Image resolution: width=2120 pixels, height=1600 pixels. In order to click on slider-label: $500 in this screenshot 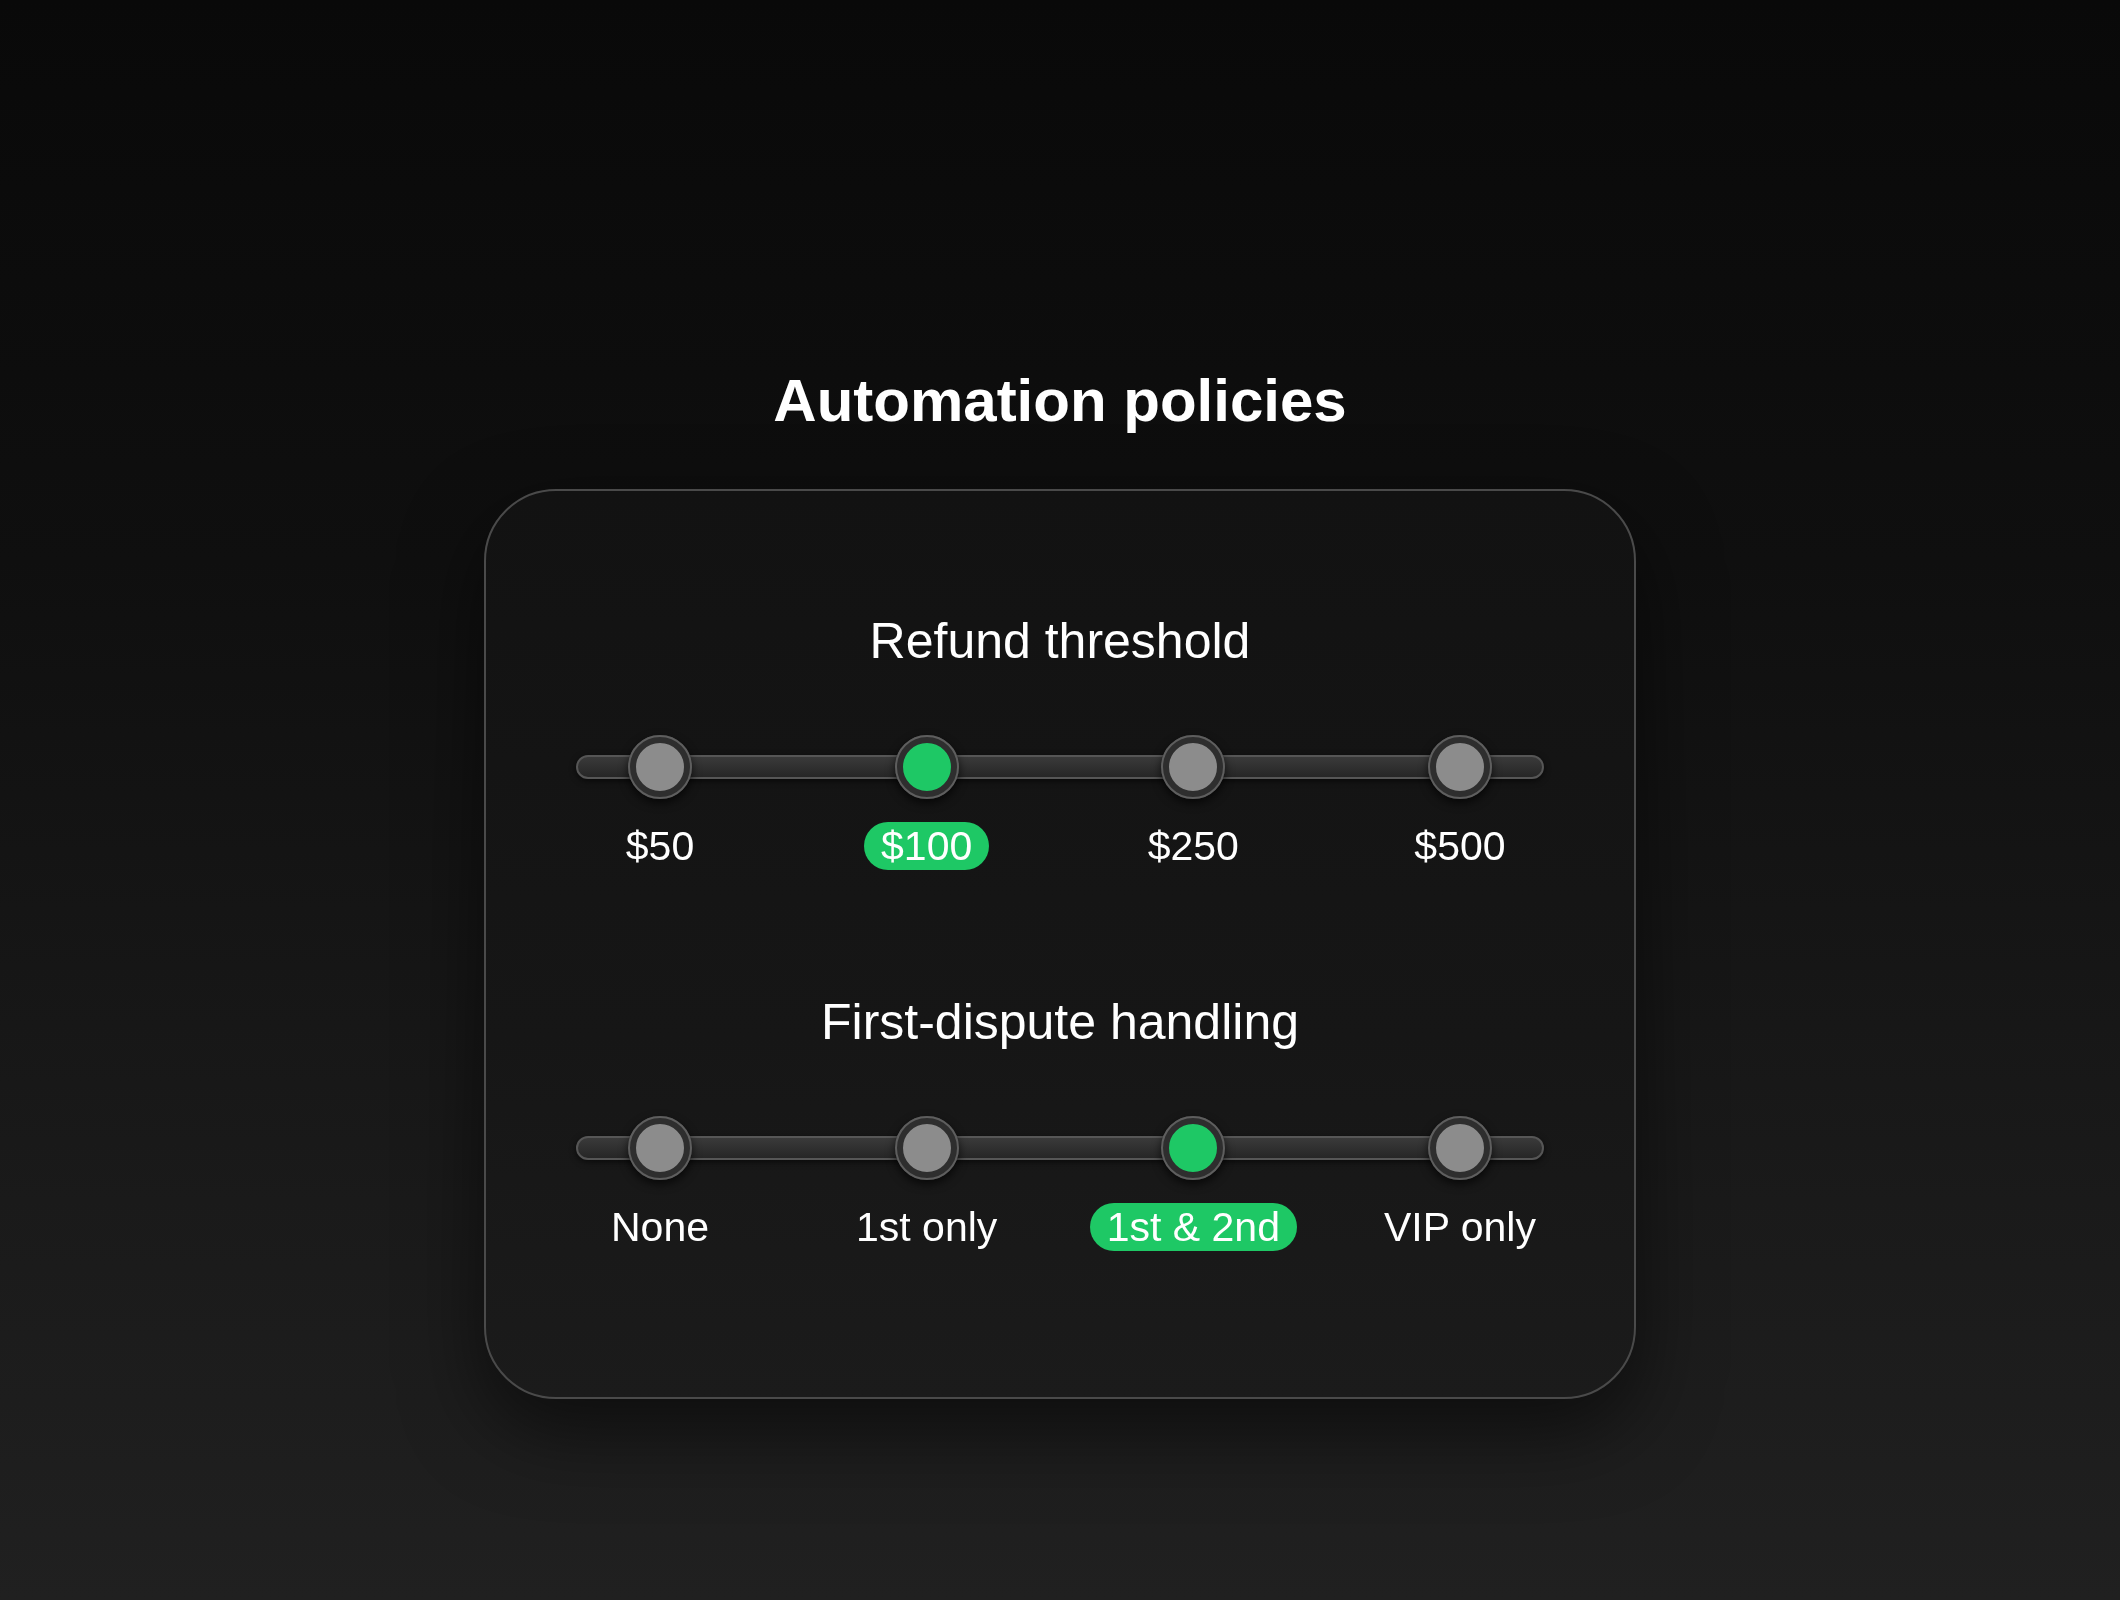, I will do `click(1460, 846)`.